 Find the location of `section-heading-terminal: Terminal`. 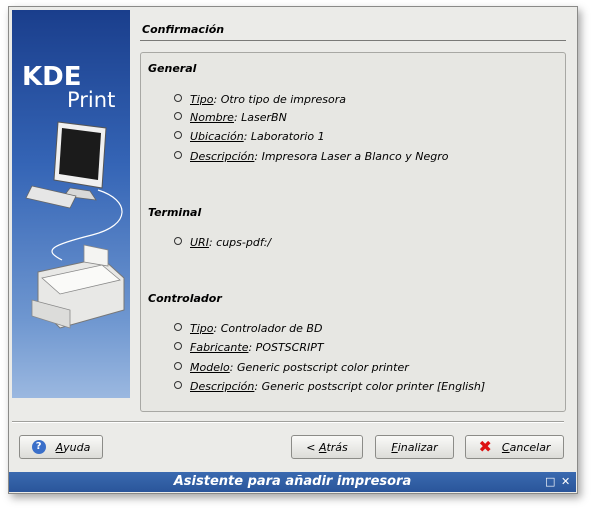

section-heading-terminal: Terminal is located at coordinates (175, 212).